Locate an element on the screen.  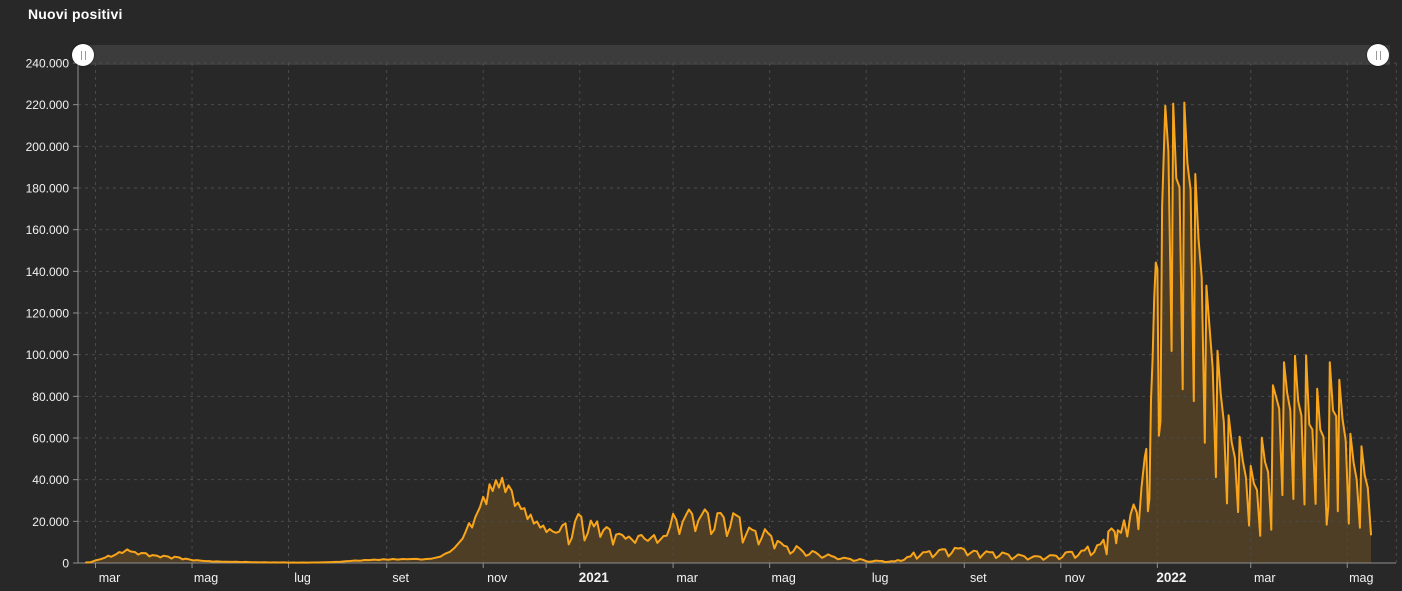
y-tick-label: 120.000 is located at coordinates (48, 314).